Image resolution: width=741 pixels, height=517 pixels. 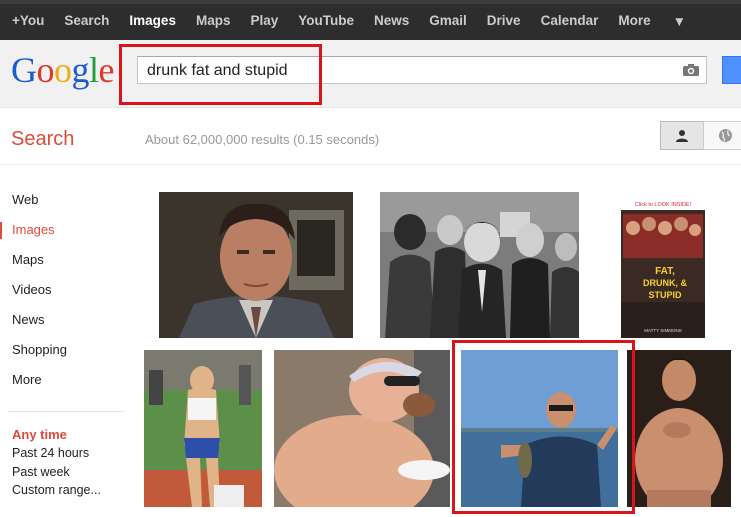 I want to click on result-stats: About 62,000,000 results (0.15 seconds), so click(x=262, y=139).